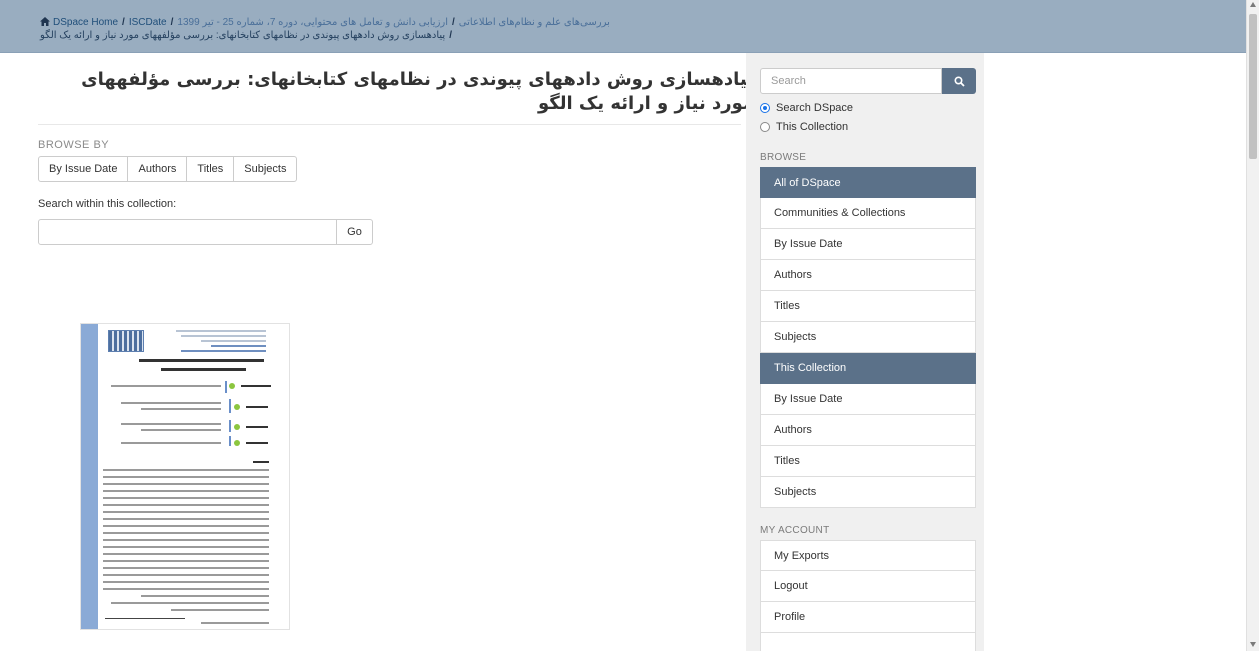 Image resolution: width=1259 pixels, height=651 pixels. Describe the element at coordinates (74, 145) in the screenshot. I see `browse-by-heading: BROWSE BY` at that location.